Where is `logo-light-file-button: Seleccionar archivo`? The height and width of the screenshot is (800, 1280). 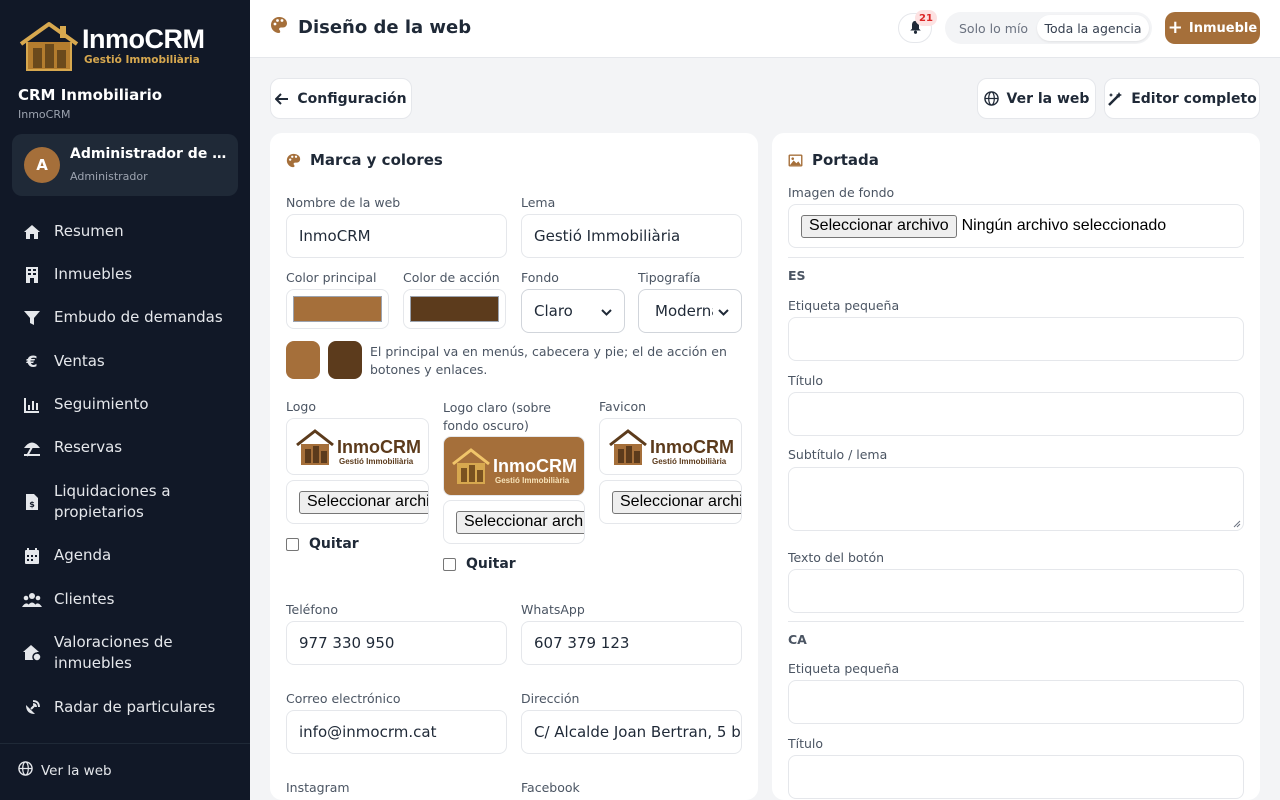
logo-light-file-button: Seleccionar archivo is located at coordinates (520, 522).